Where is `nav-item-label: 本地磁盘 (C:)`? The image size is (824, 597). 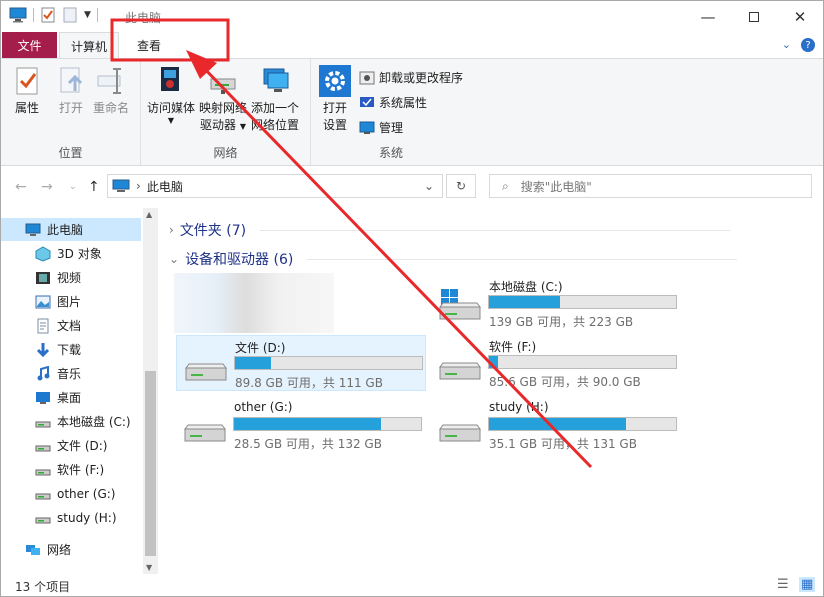
nav-item-label: 本地磁盘 (C:) is located at coordinates (94, 422).